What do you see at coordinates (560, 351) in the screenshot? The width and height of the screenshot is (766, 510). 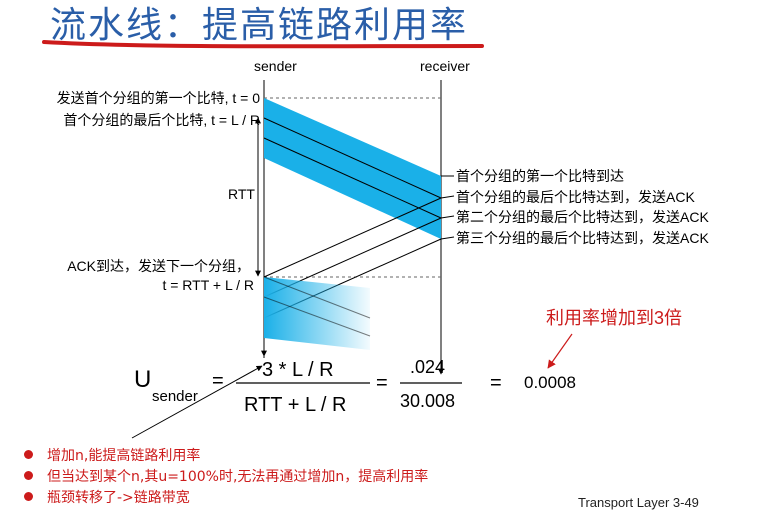 I see `annotation-arrow` at bounding box center [560, 351].